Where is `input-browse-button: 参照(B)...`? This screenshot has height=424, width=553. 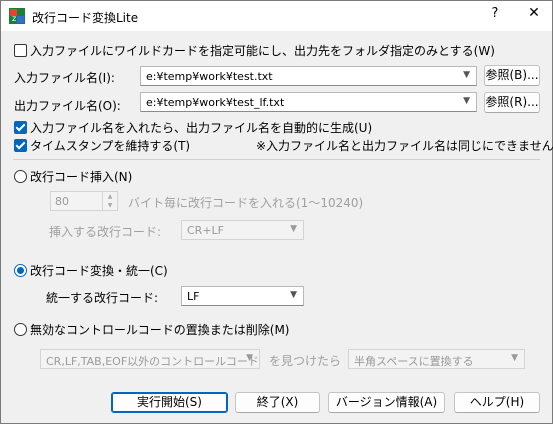 input-browse-button: 参照(B)... is located at coordinates (512, 75).